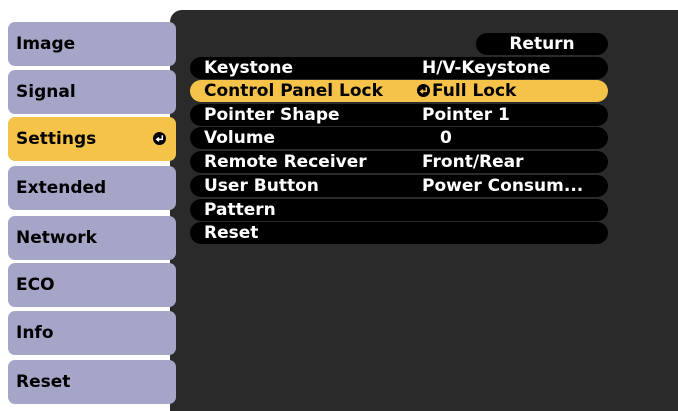 The width and height of the screenshot is (678, 411). Describe the element at coordinates (92, 333) in the screenshot. I see `menu-item-info: Info` at that location.